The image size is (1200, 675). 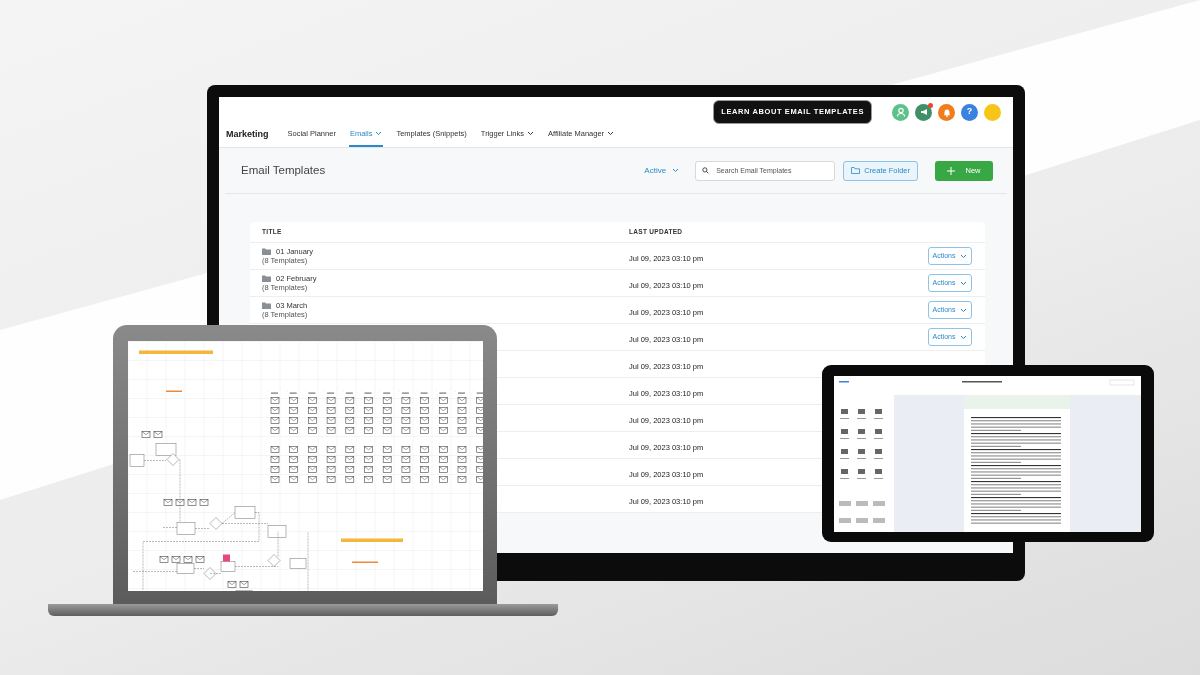 I want to click on person-icon, so click(x=900, y=112).